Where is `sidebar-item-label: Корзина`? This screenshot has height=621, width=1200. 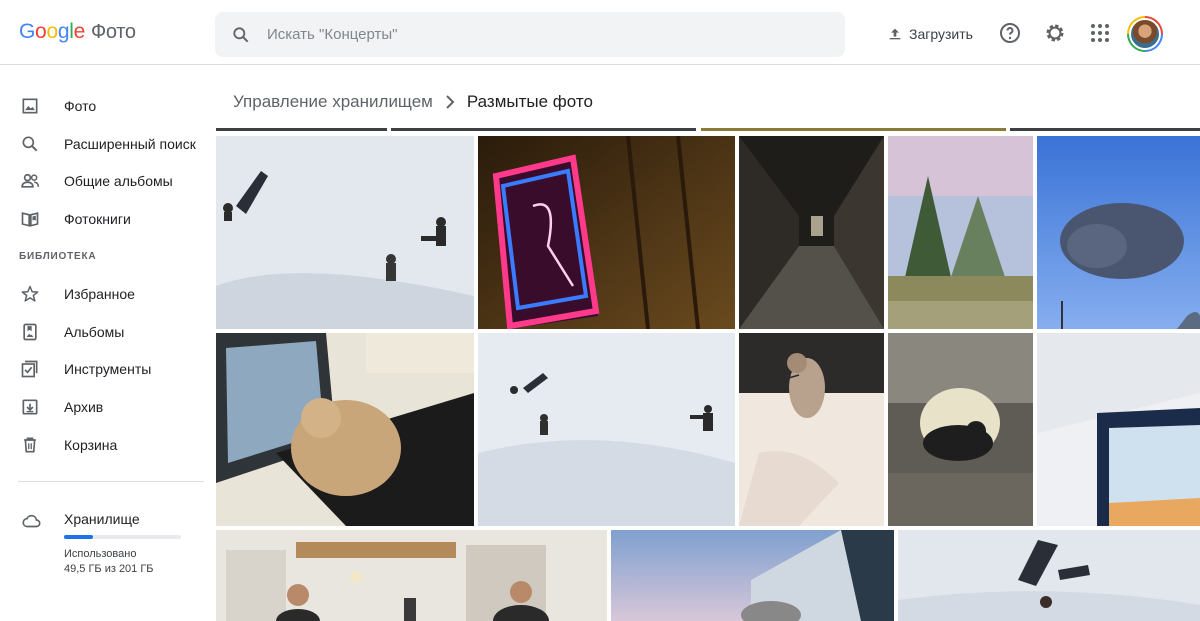
sidebar-item-label: Корзина is located at coordinates (91, 445).